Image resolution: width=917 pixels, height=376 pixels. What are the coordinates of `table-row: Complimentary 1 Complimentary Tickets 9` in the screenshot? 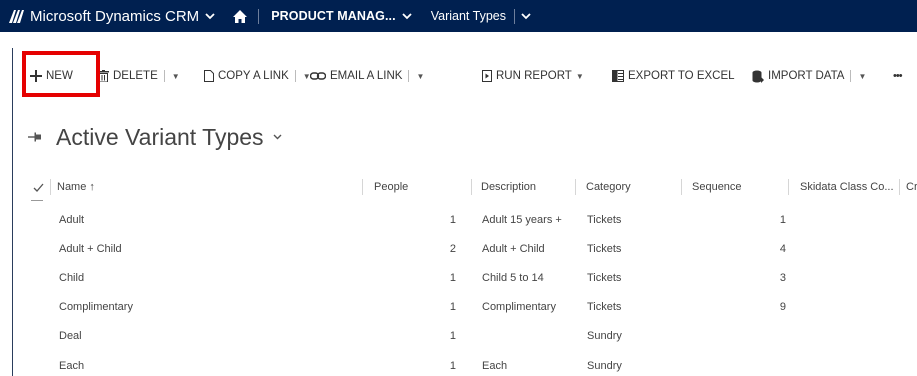 It's located at (458, 307).